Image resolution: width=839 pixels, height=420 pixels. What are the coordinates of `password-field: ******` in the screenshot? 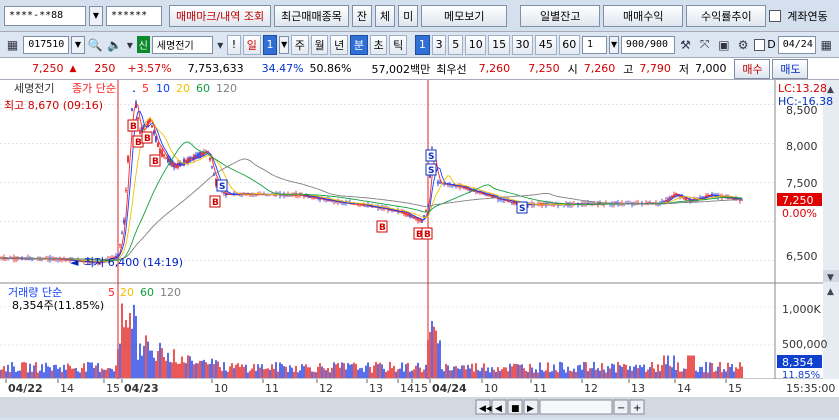 It's located at (134, 15).